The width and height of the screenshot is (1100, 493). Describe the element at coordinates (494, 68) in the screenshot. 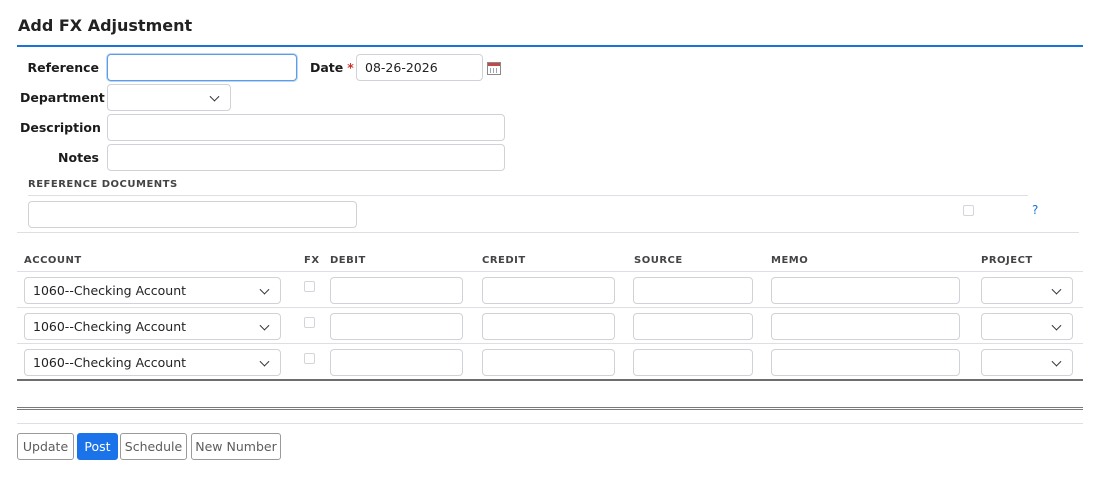

I see `calendar-icon` at that location.